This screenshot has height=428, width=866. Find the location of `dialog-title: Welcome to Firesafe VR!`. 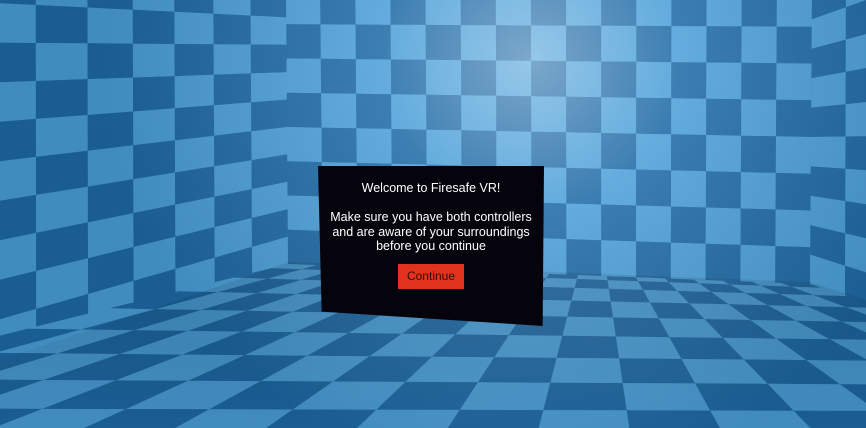

dialog-title: Welcome to Firesafe VR! is located at coordinates (431, 188).